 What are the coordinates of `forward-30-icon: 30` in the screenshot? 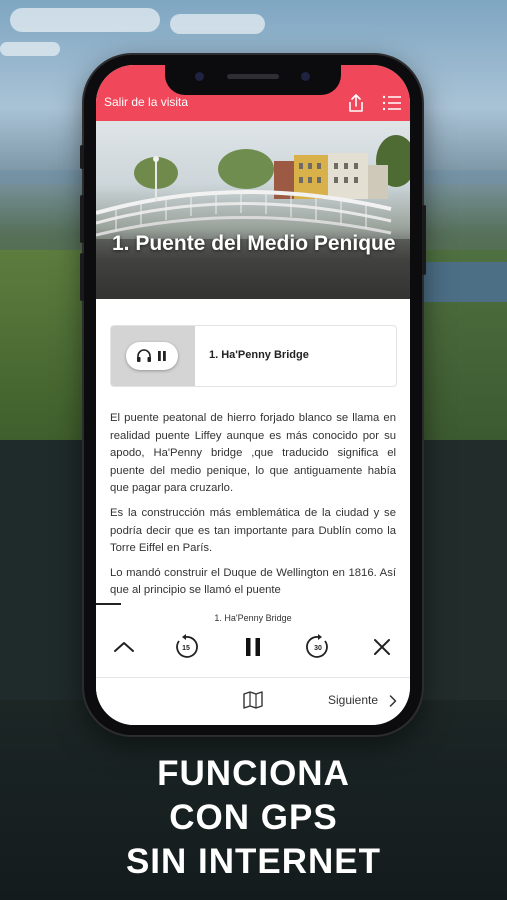 It's located at (318, 647).